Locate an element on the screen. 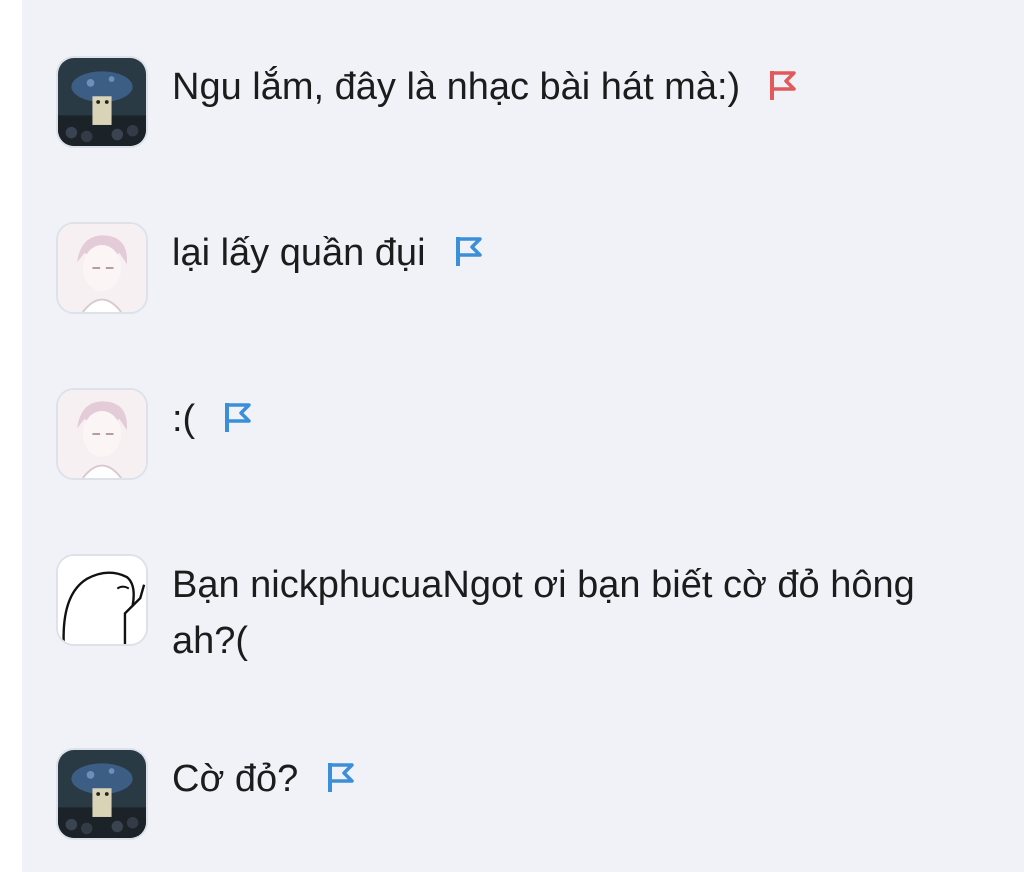 The image size is (1024, 872). comment-text: Cờ đỏ? is located at coordinates (235, 779).